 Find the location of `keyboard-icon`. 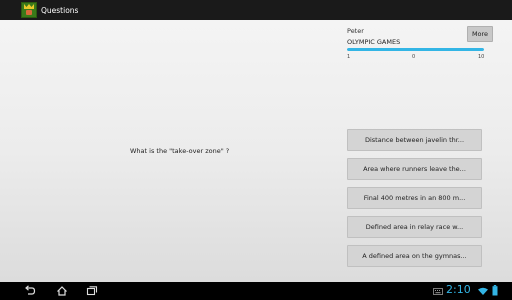

keyboard-icon is located at coordinates (438, 291).